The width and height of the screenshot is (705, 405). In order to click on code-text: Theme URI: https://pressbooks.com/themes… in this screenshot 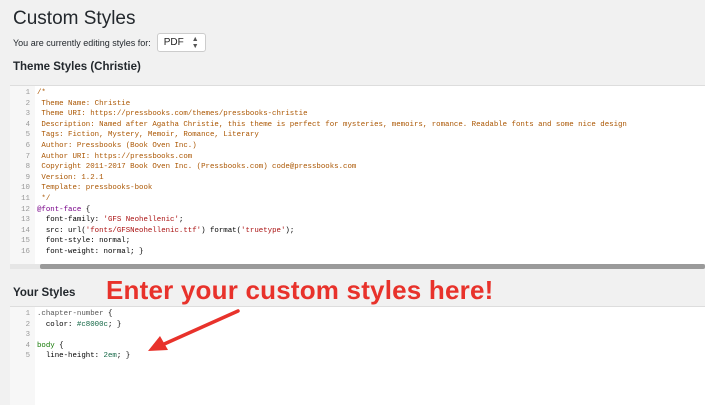, I will do `click(171, 114)`.